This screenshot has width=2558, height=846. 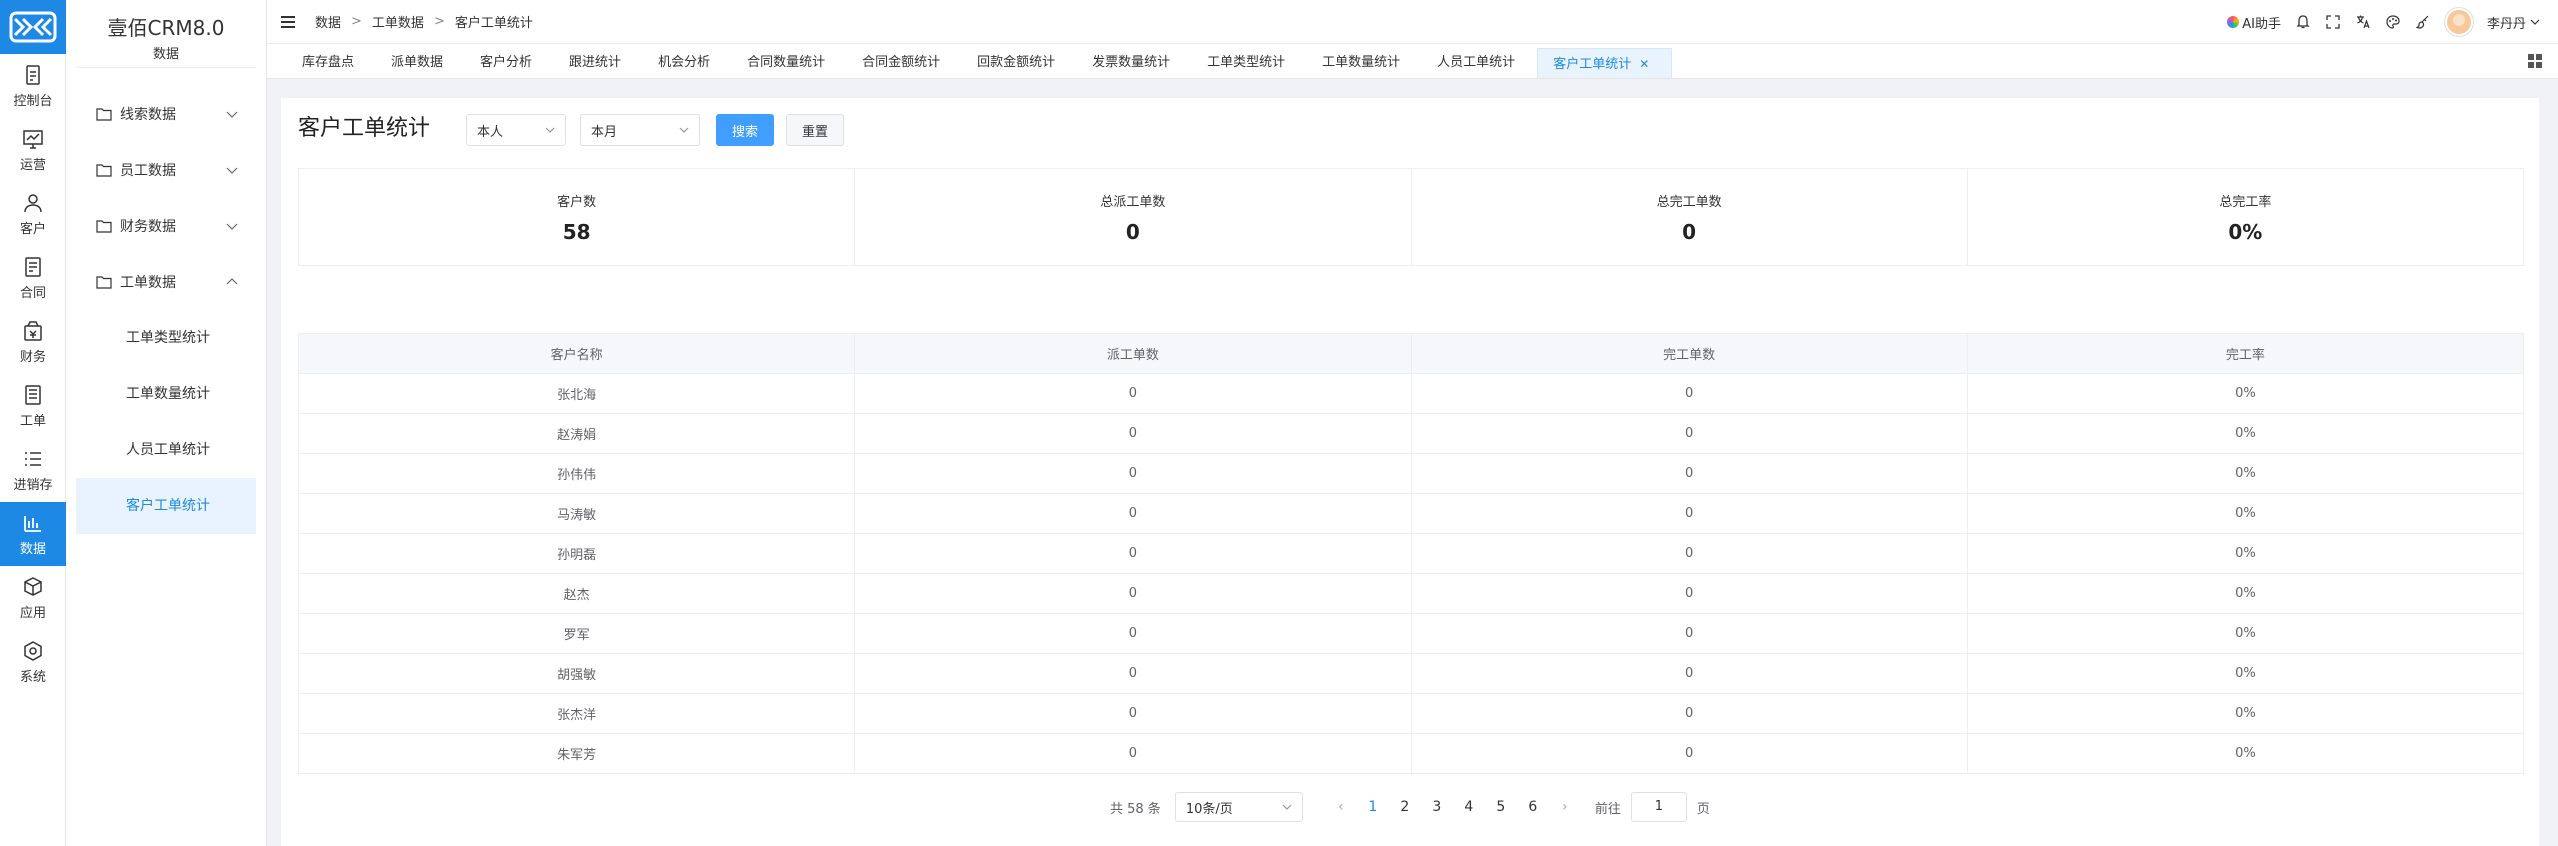 I want to click on page-number: 6, so click(x=1533, y=807).